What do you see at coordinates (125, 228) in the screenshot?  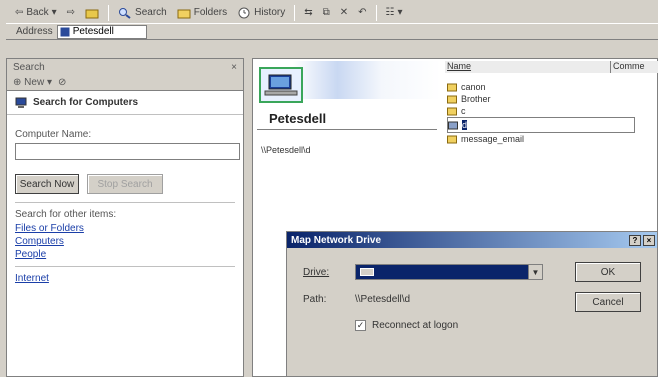 I see `files-or-folders-link: Files or Folders` at bounding box center [125, 228].